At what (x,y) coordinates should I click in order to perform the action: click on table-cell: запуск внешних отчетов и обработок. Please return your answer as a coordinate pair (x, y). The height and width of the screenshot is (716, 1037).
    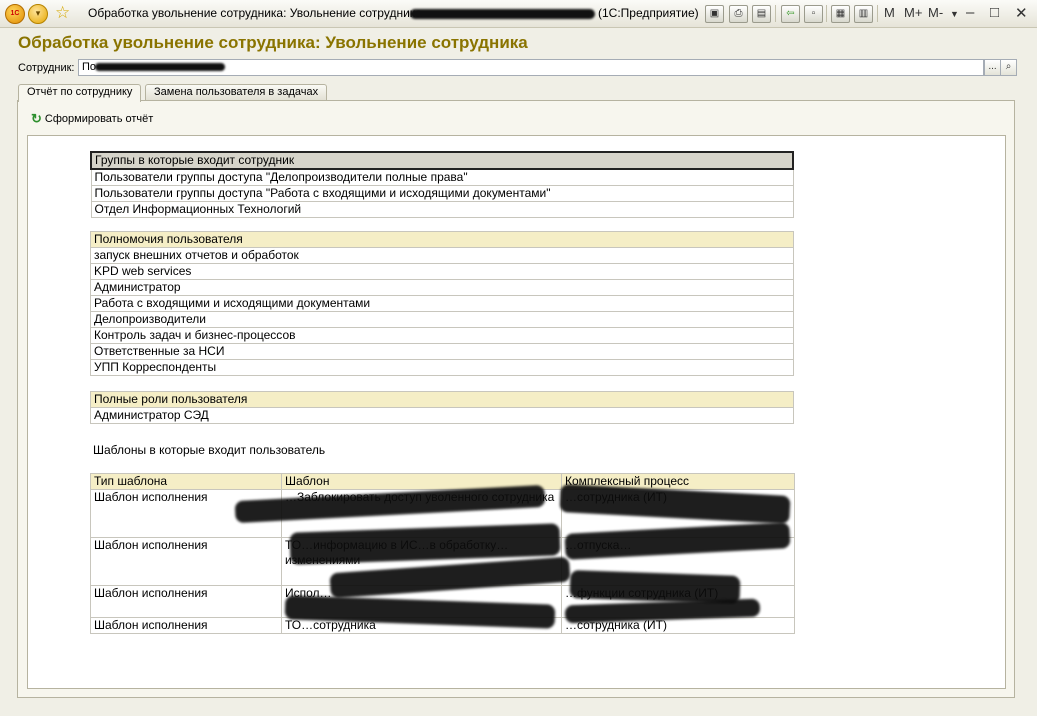
    Looking at the image, I should click on (442, 255).